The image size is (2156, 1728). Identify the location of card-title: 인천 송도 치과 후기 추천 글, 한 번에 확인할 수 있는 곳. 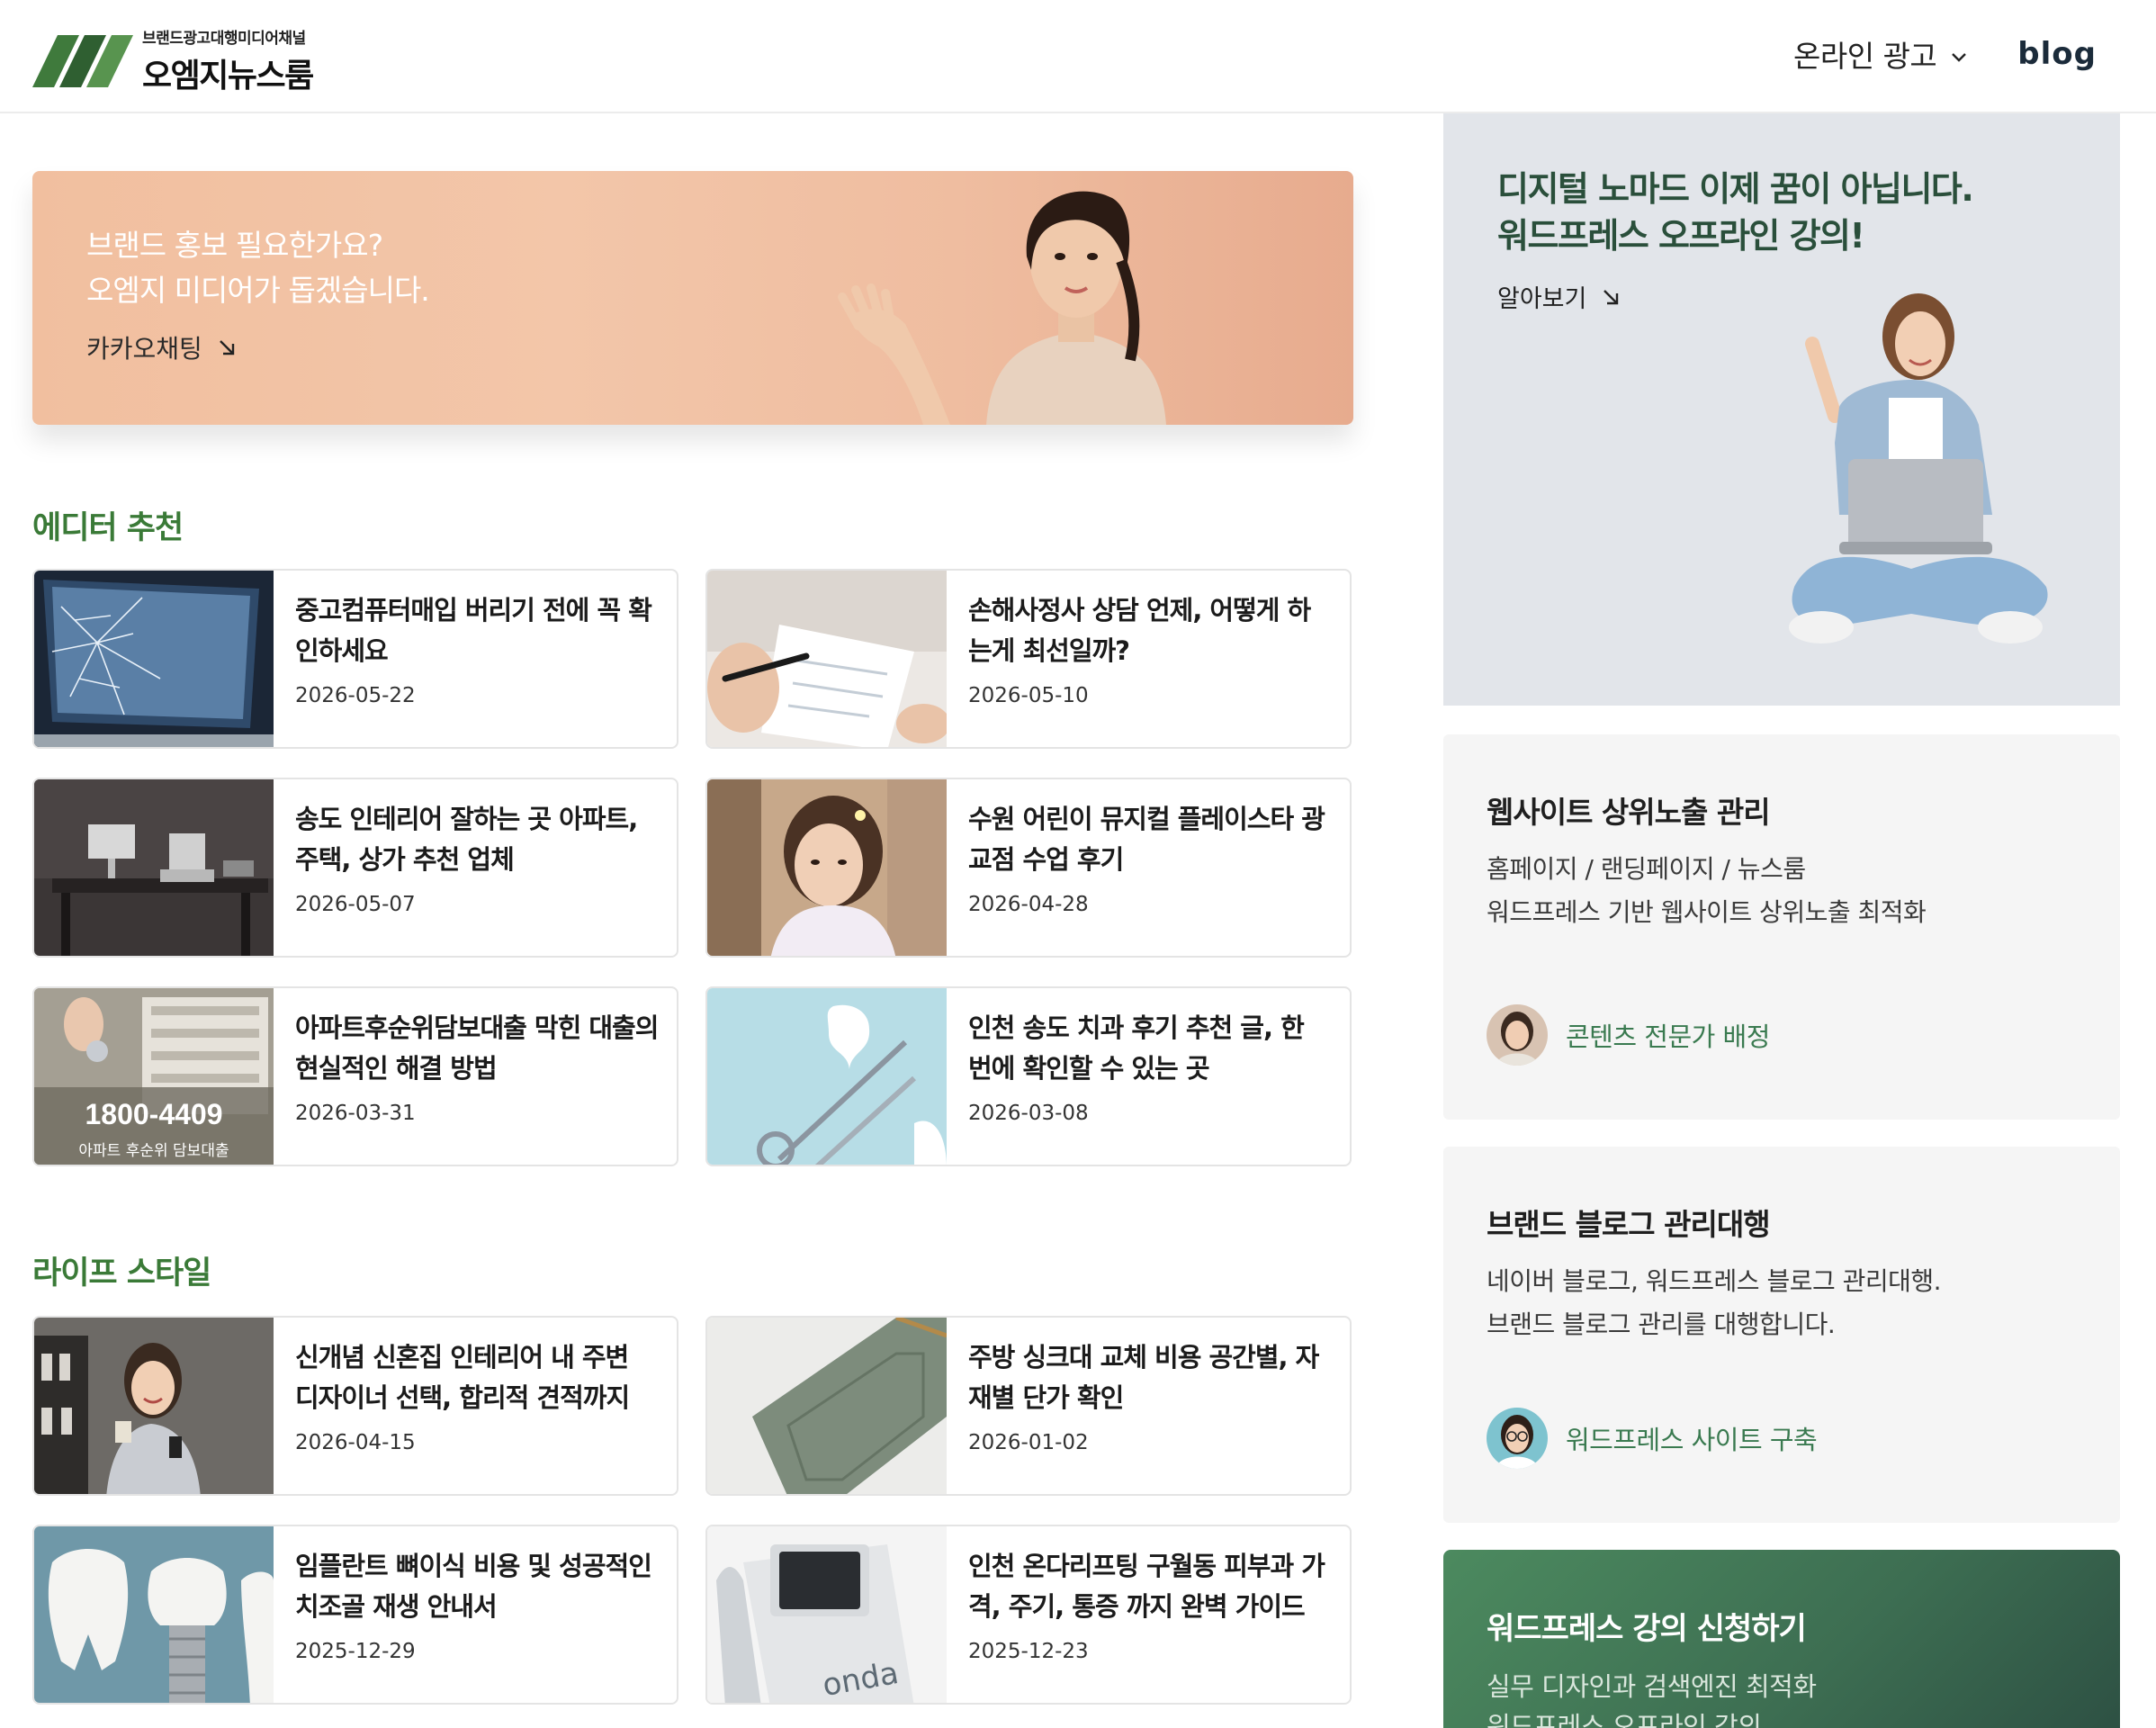
(1136, 1048).